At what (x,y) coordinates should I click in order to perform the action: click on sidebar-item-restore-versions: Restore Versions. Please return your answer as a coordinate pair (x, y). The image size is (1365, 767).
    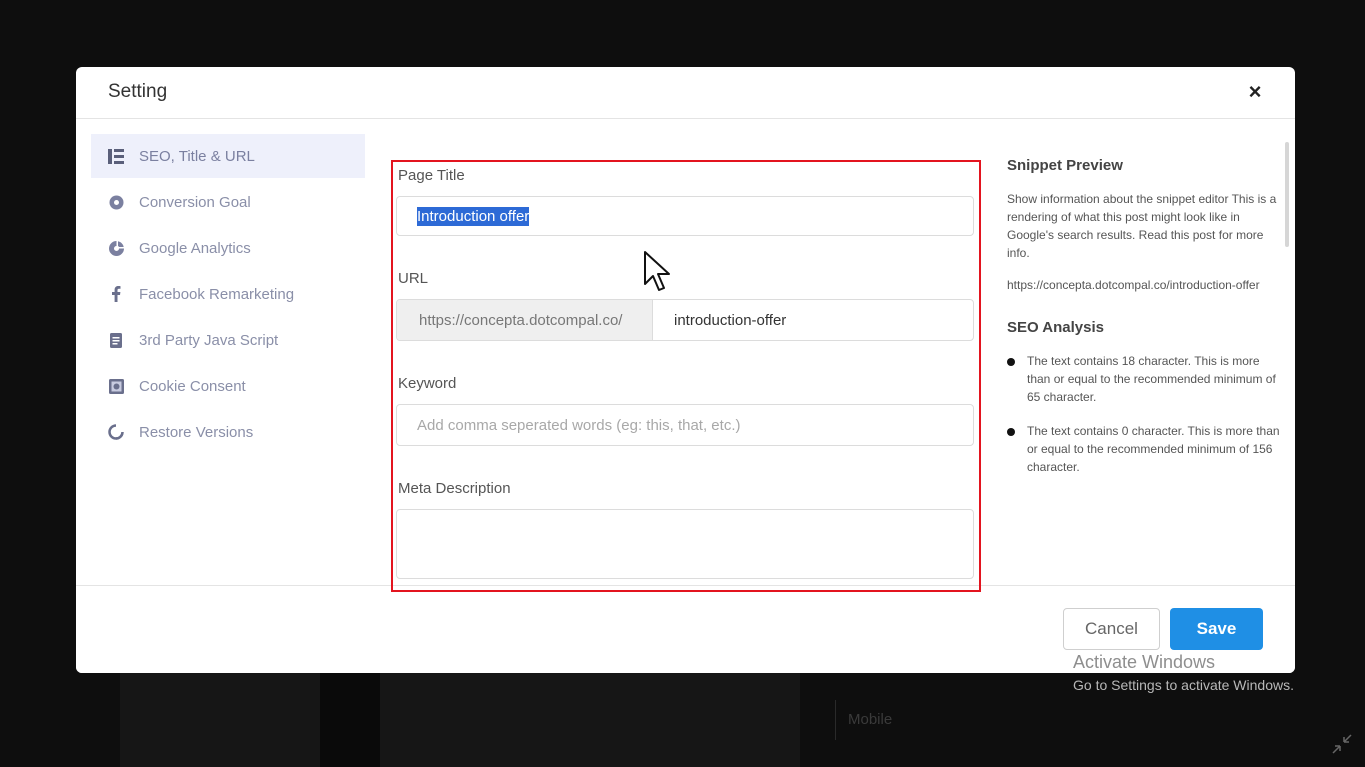
    Looking at the image, I should click on (228, 432).